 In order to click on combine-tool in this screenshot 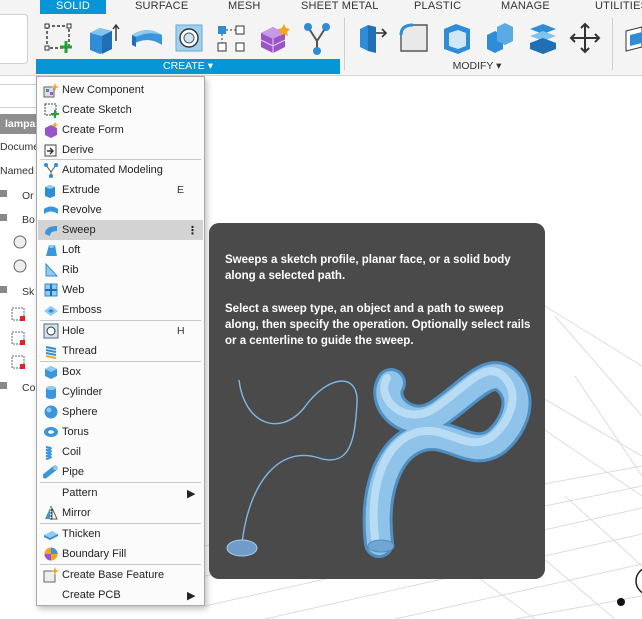, I will do `click(500, 38)`.